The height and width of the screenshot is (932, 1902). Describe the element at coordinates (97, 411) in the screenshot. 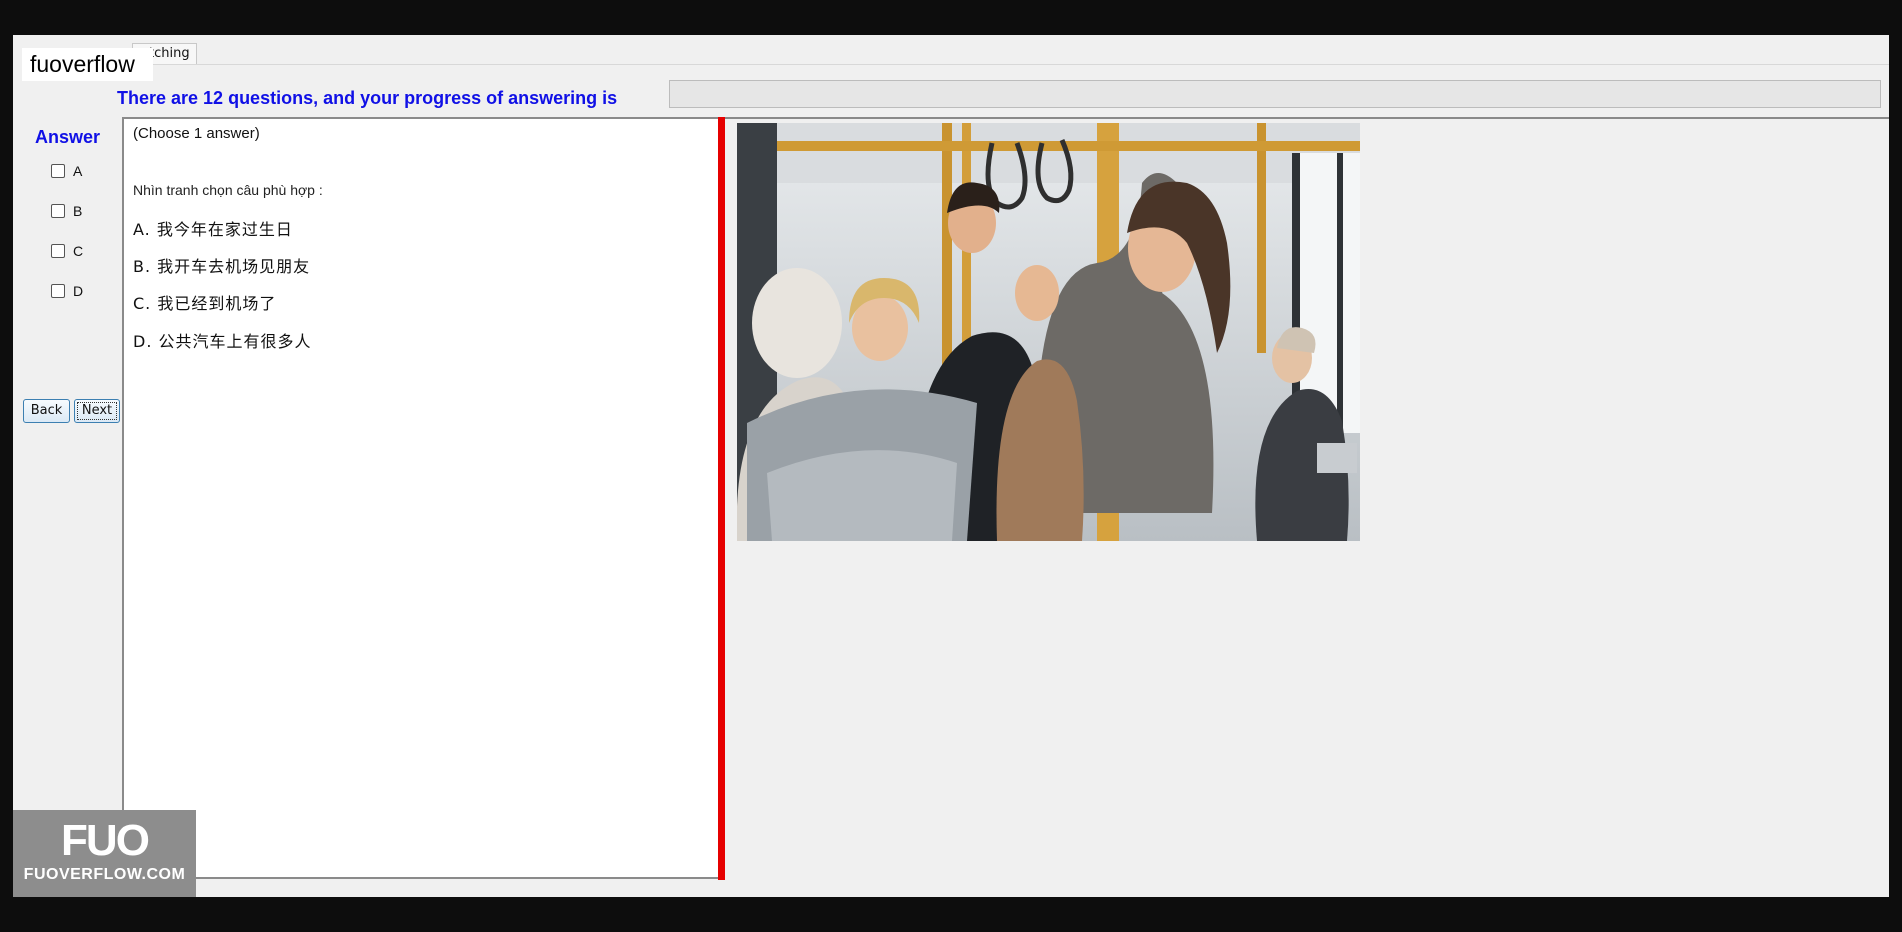

I see `next-button: Next` at that location.